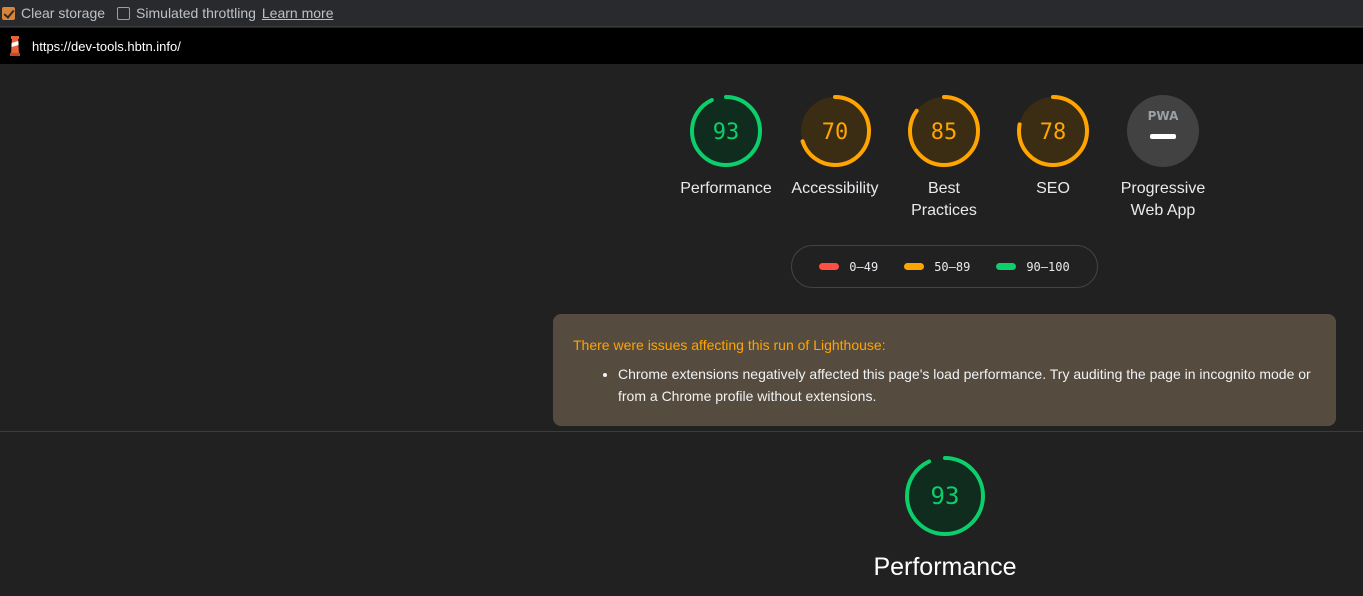 The width and height of the screenshot is (1363, 596). I want to click on gauge-seo: 78 SEO, so click(1053, 147).